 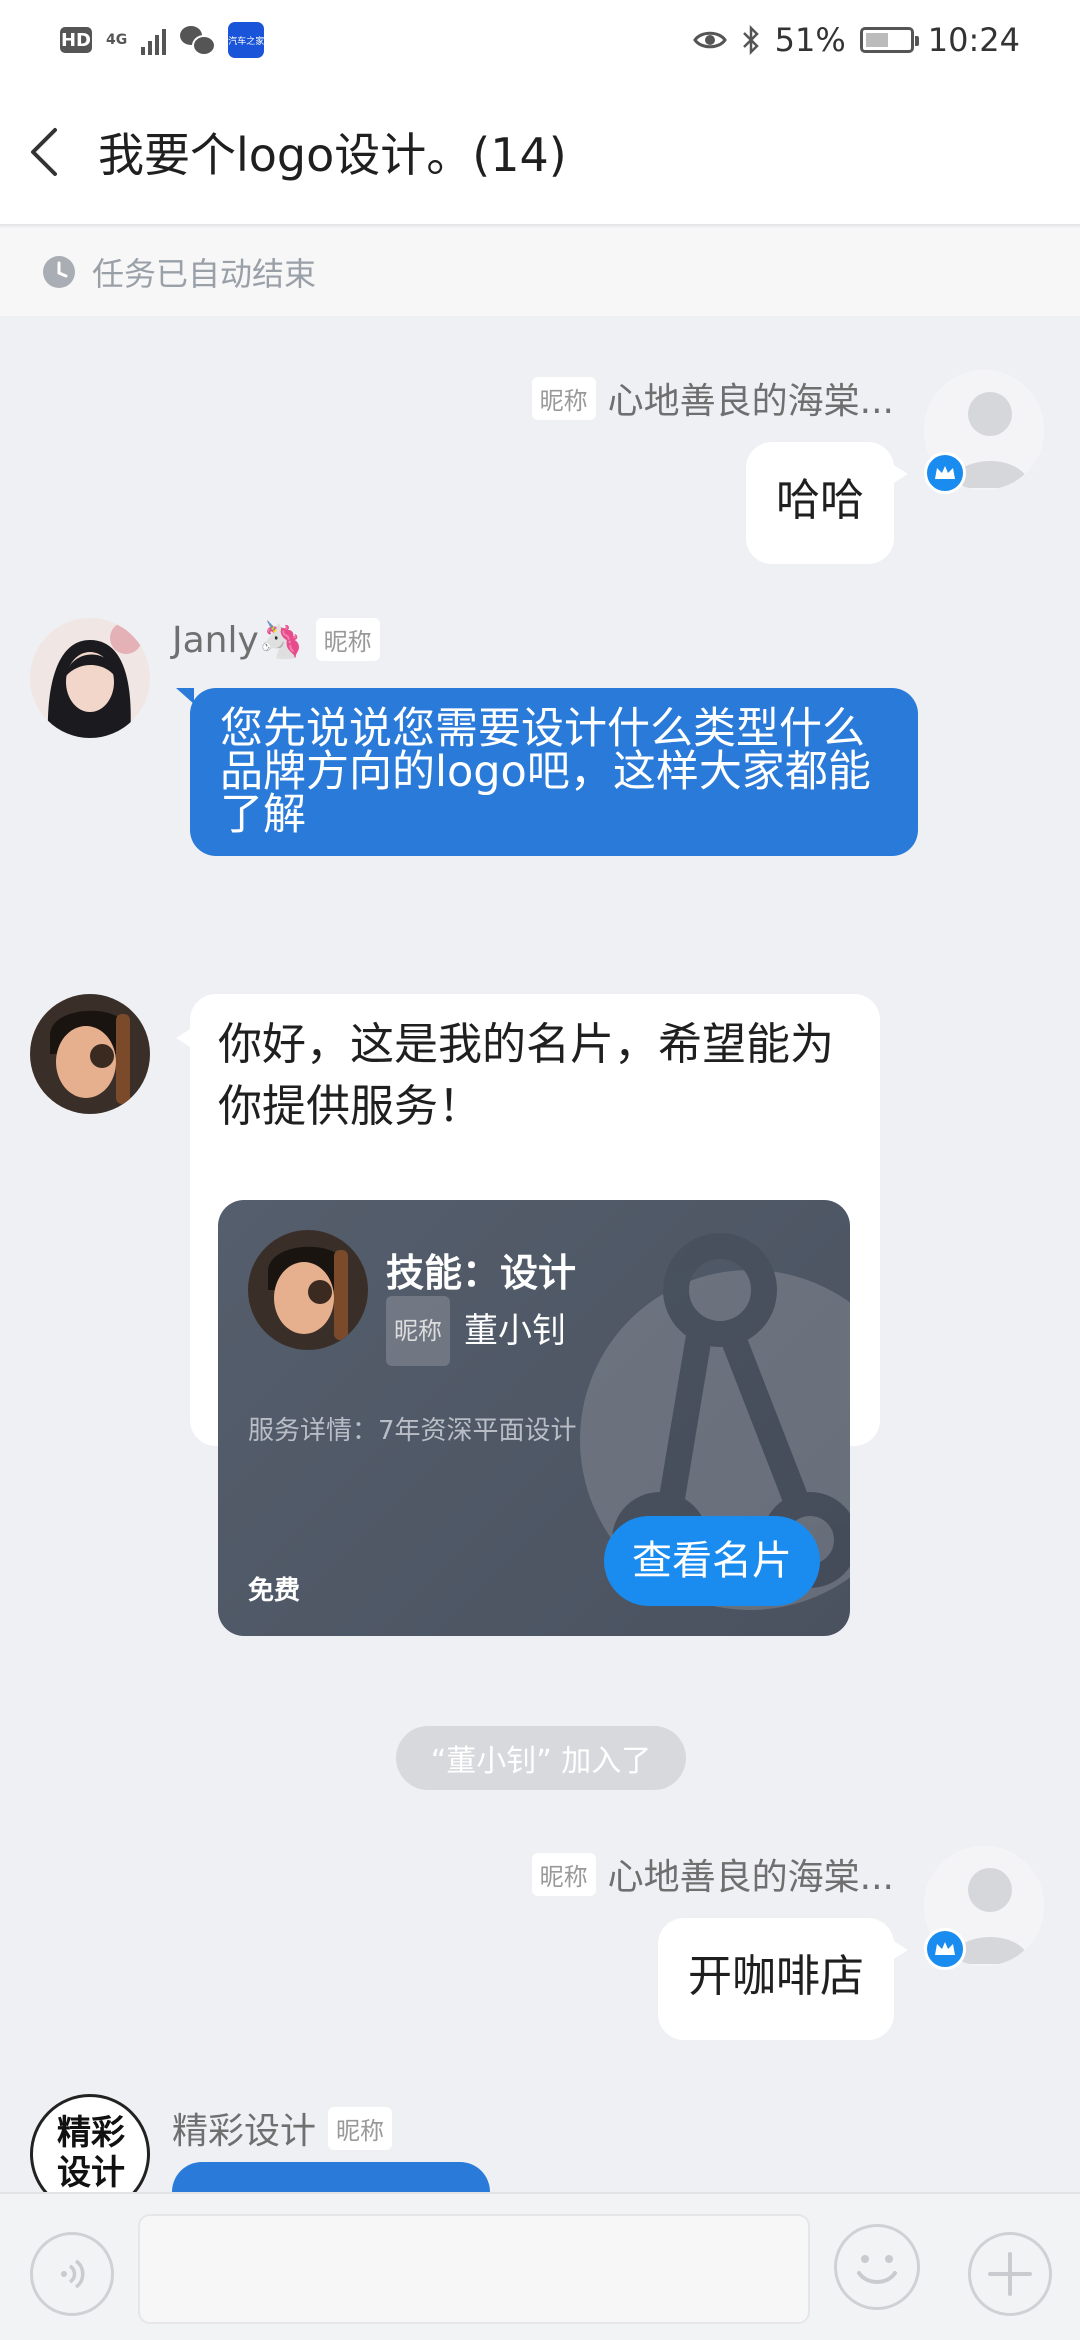 What do you see at coordinates (244, 2131) in the screenshot?
I see `sender-name: 精彩设计` at bounding box center [244, 2131].